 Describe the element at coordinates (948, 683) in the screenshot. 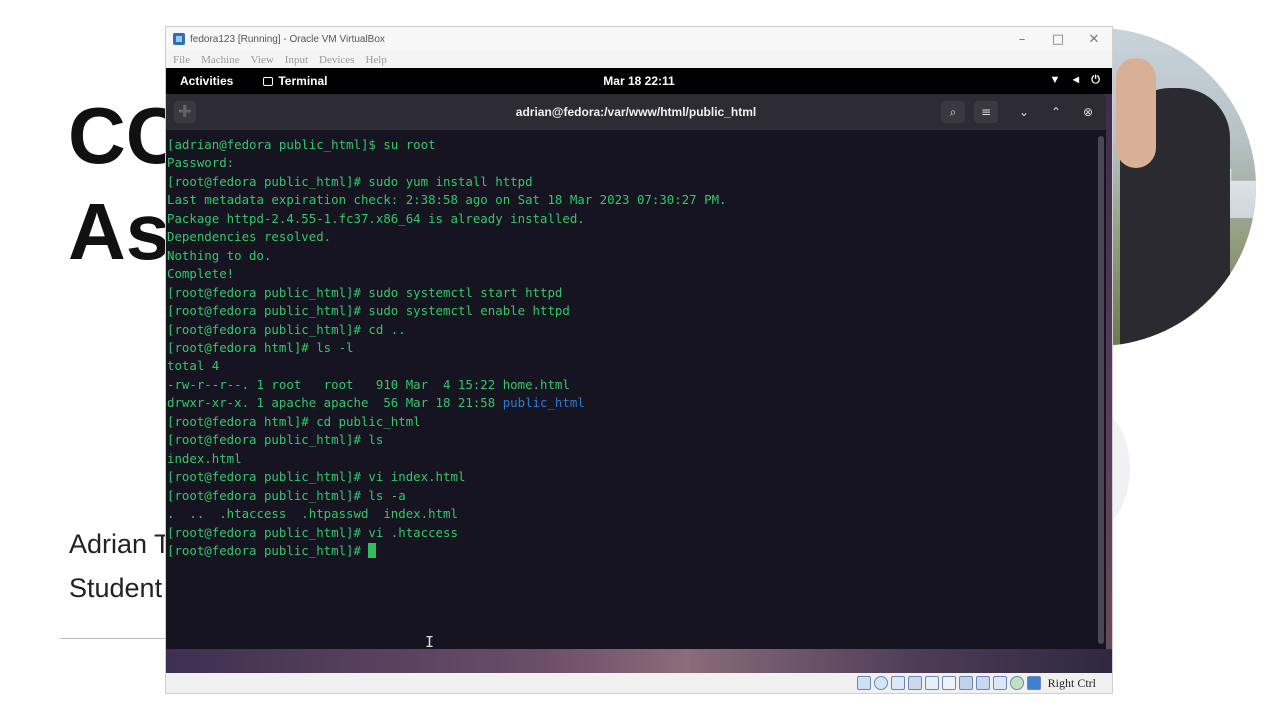

I see `shared-folder-icon` at that location.